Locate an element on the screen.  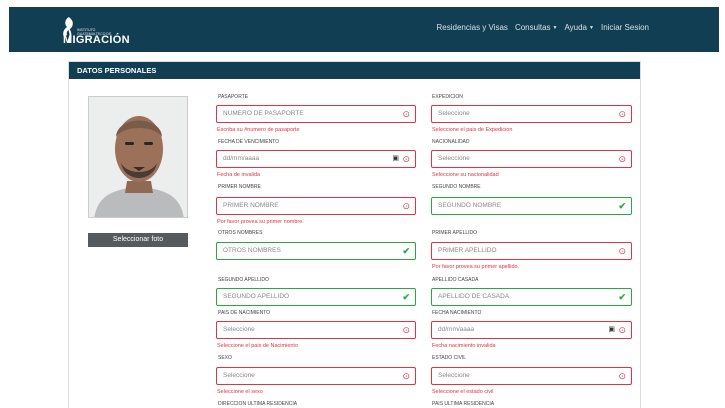
pais-nacimiento-value: Seleccione is located at coordinates (239, 329).